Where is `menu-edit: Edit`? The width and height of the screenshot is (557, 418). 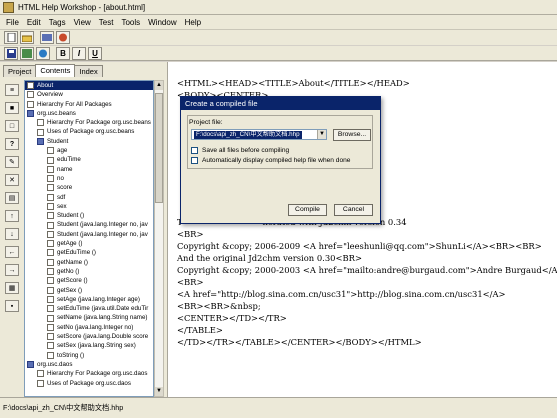 menu-edit: Edit is located at coordinates (34, 22).